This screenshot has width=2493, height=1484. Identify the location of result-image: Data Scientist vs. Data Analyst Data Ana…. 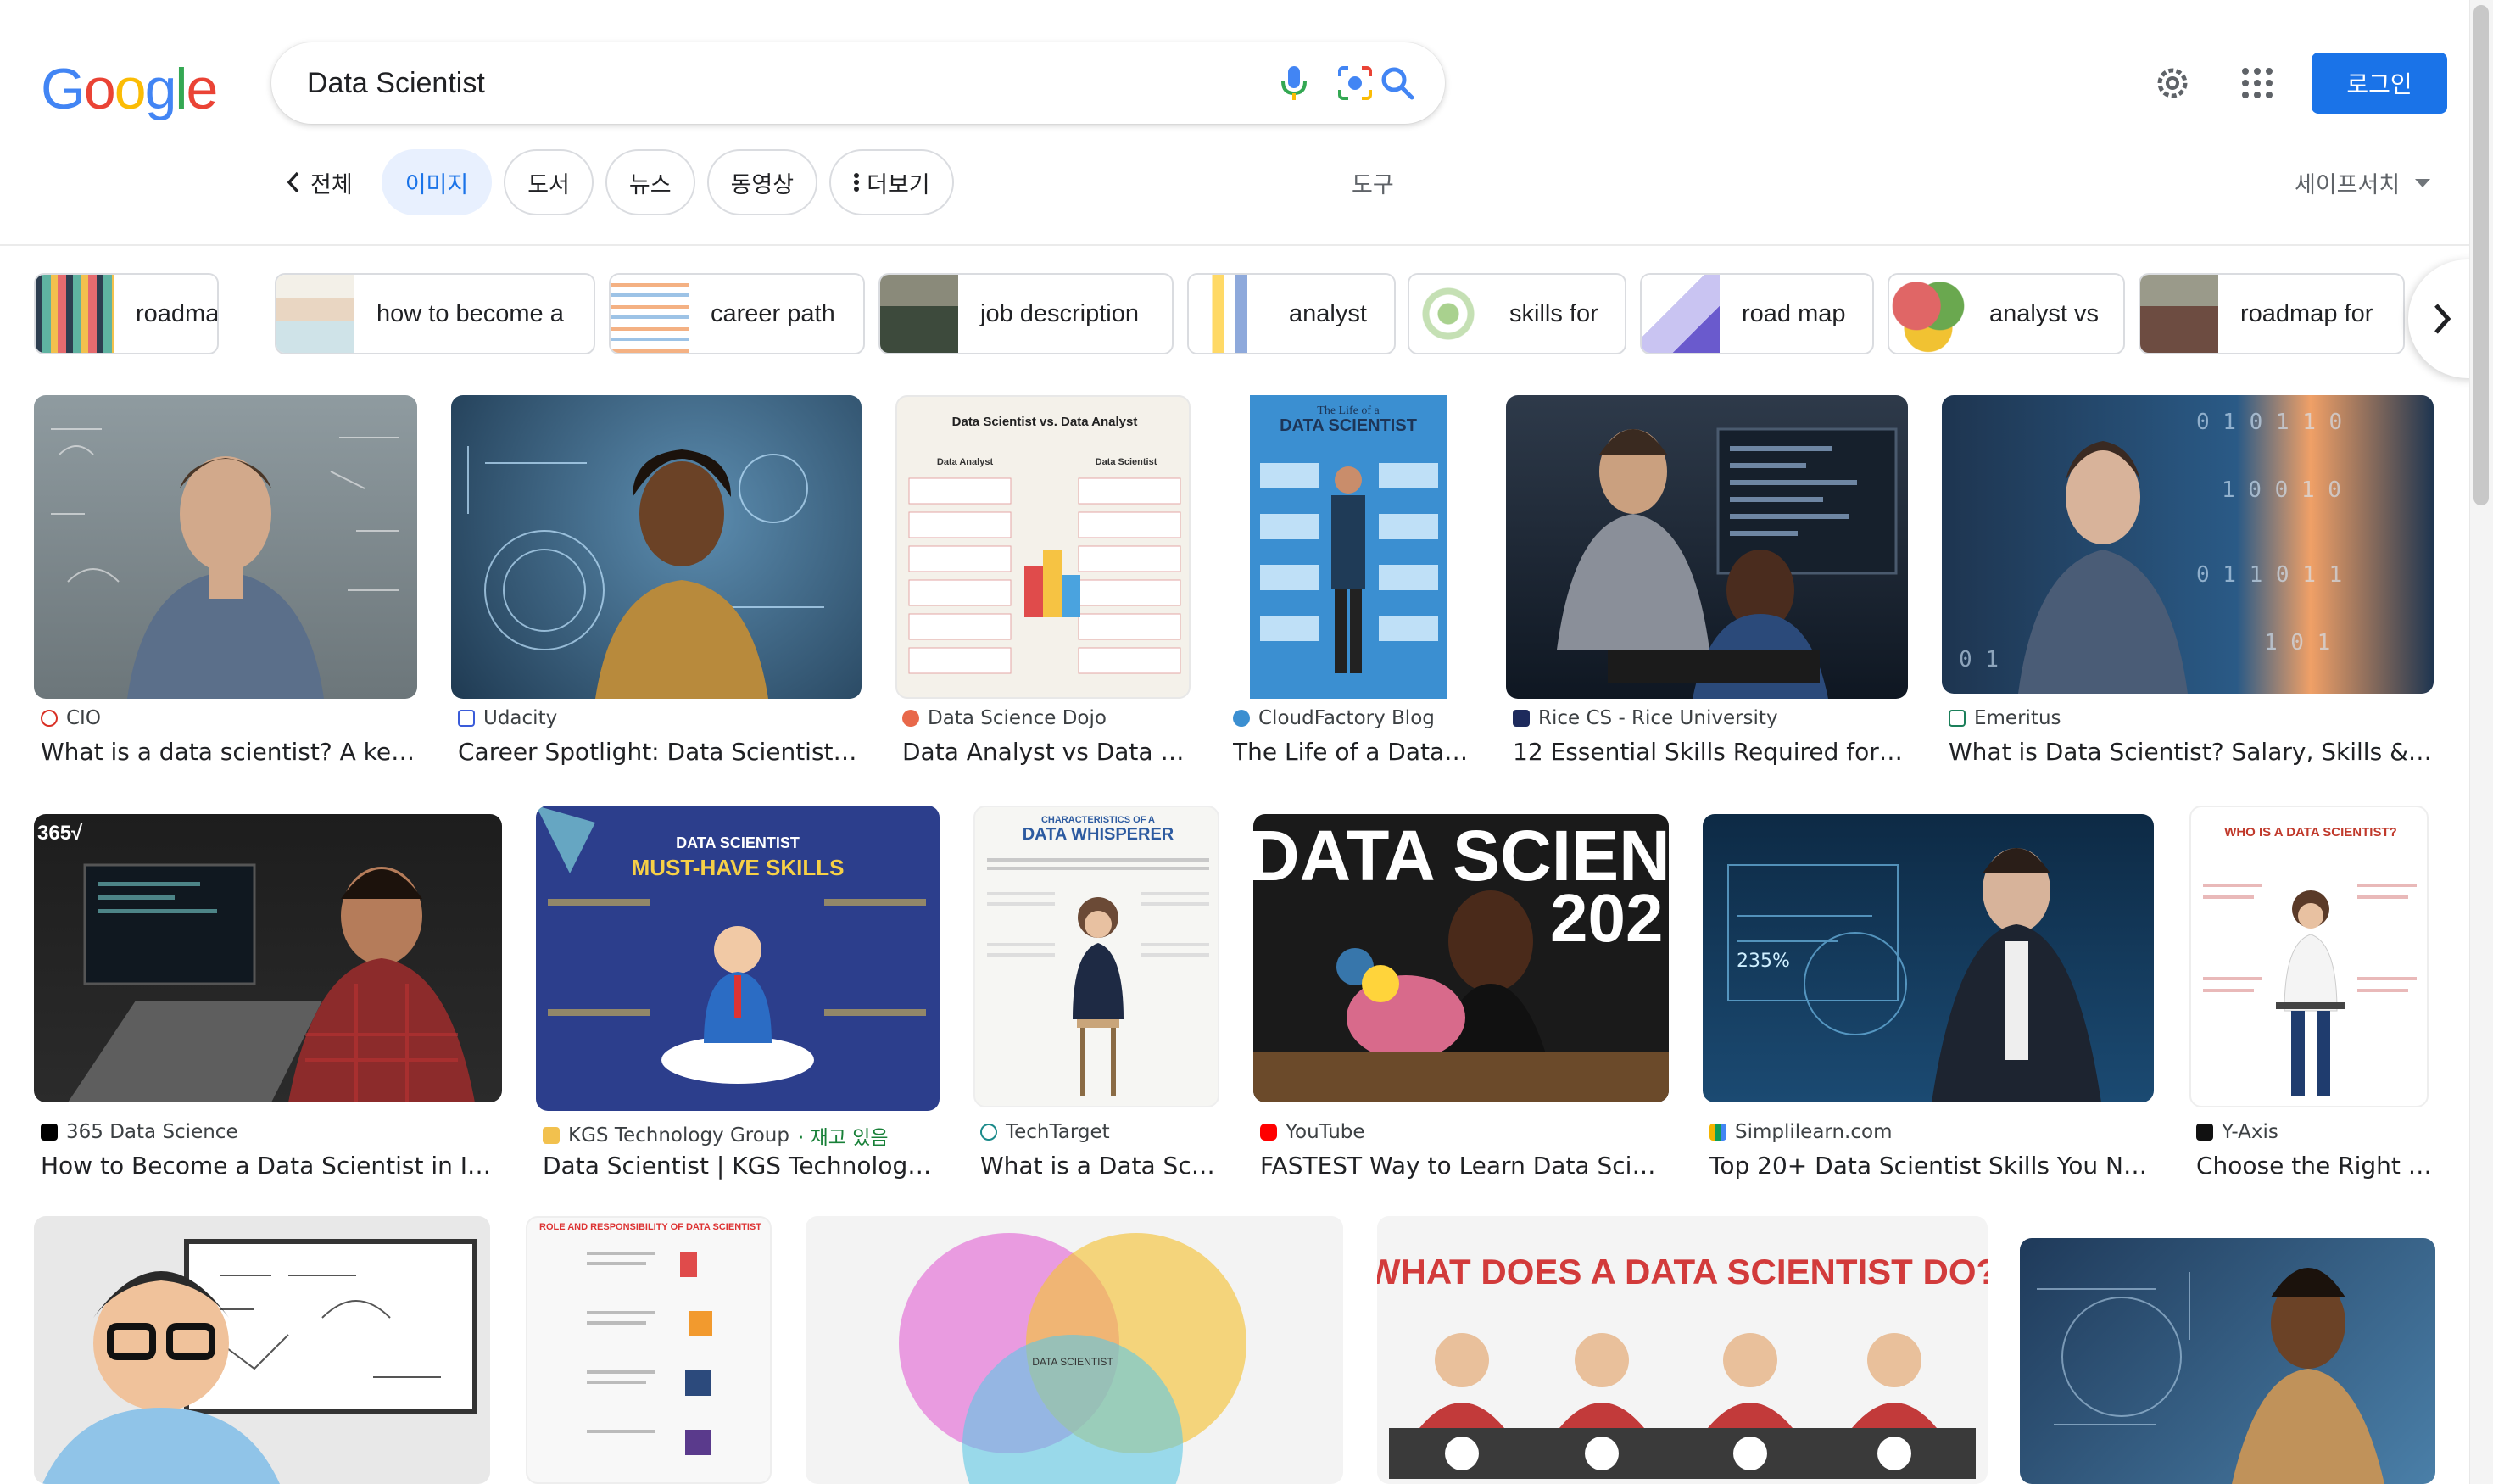
(1043, 547).